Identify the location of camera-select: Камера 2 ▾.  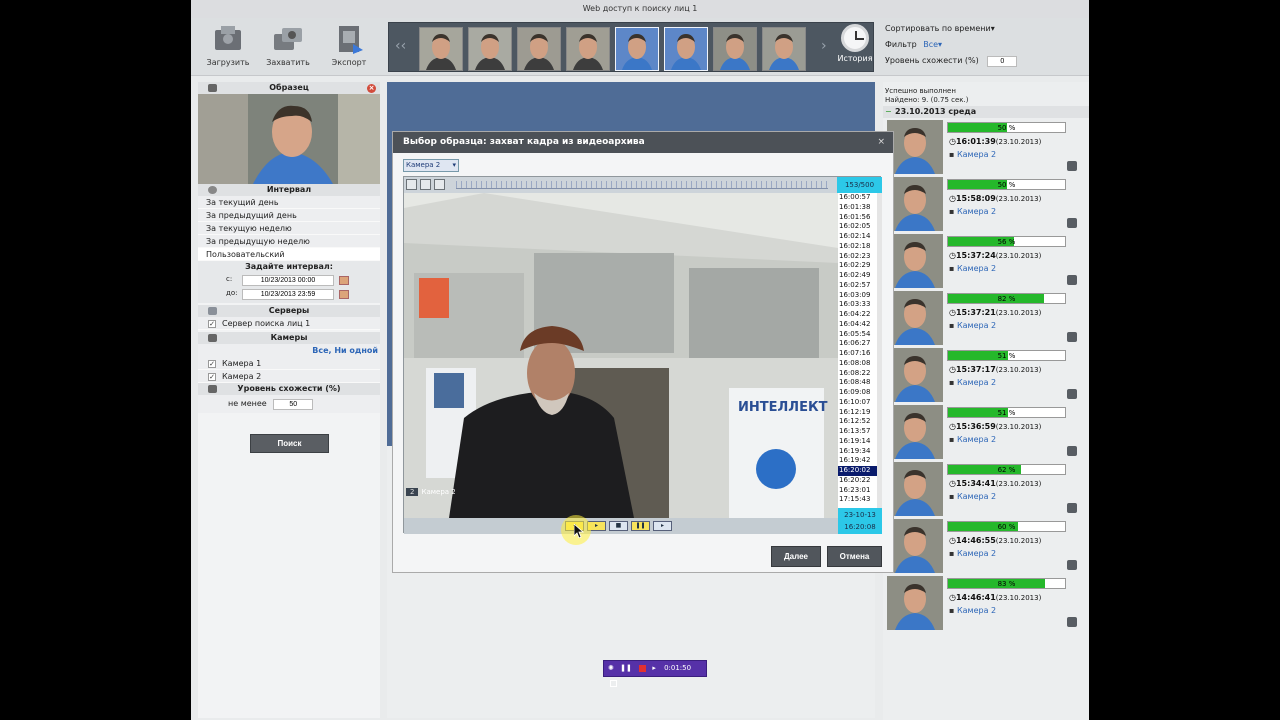
(431, 165).